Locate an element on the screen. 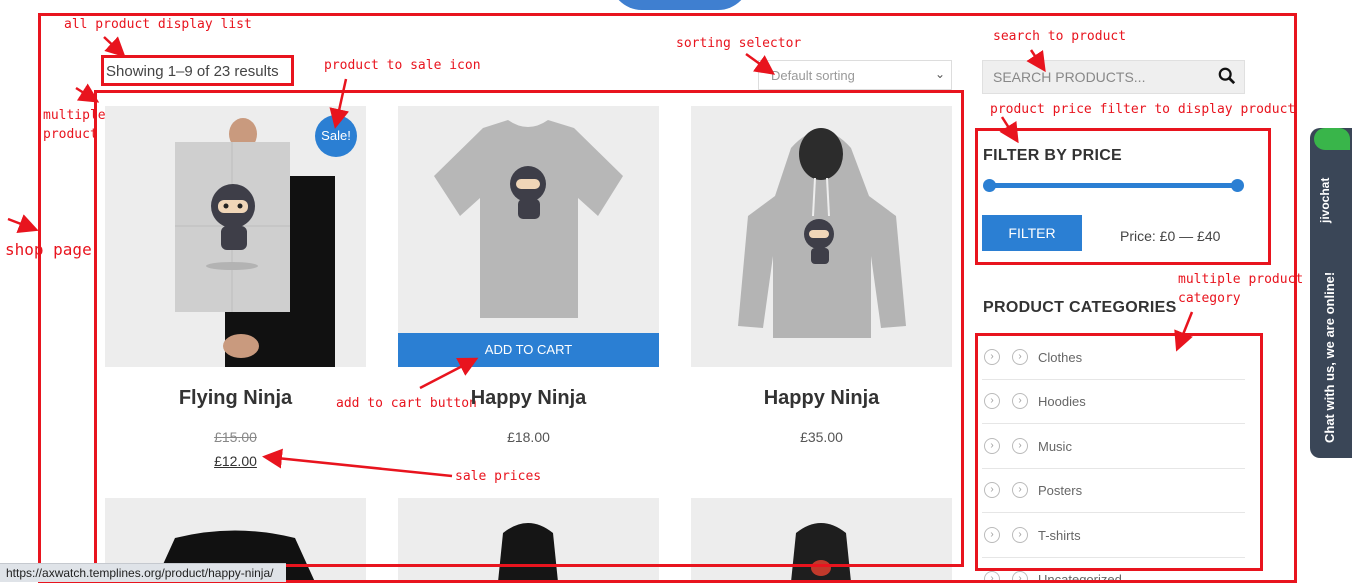  arrow-to-results-count is located at coordinates (114, 47).